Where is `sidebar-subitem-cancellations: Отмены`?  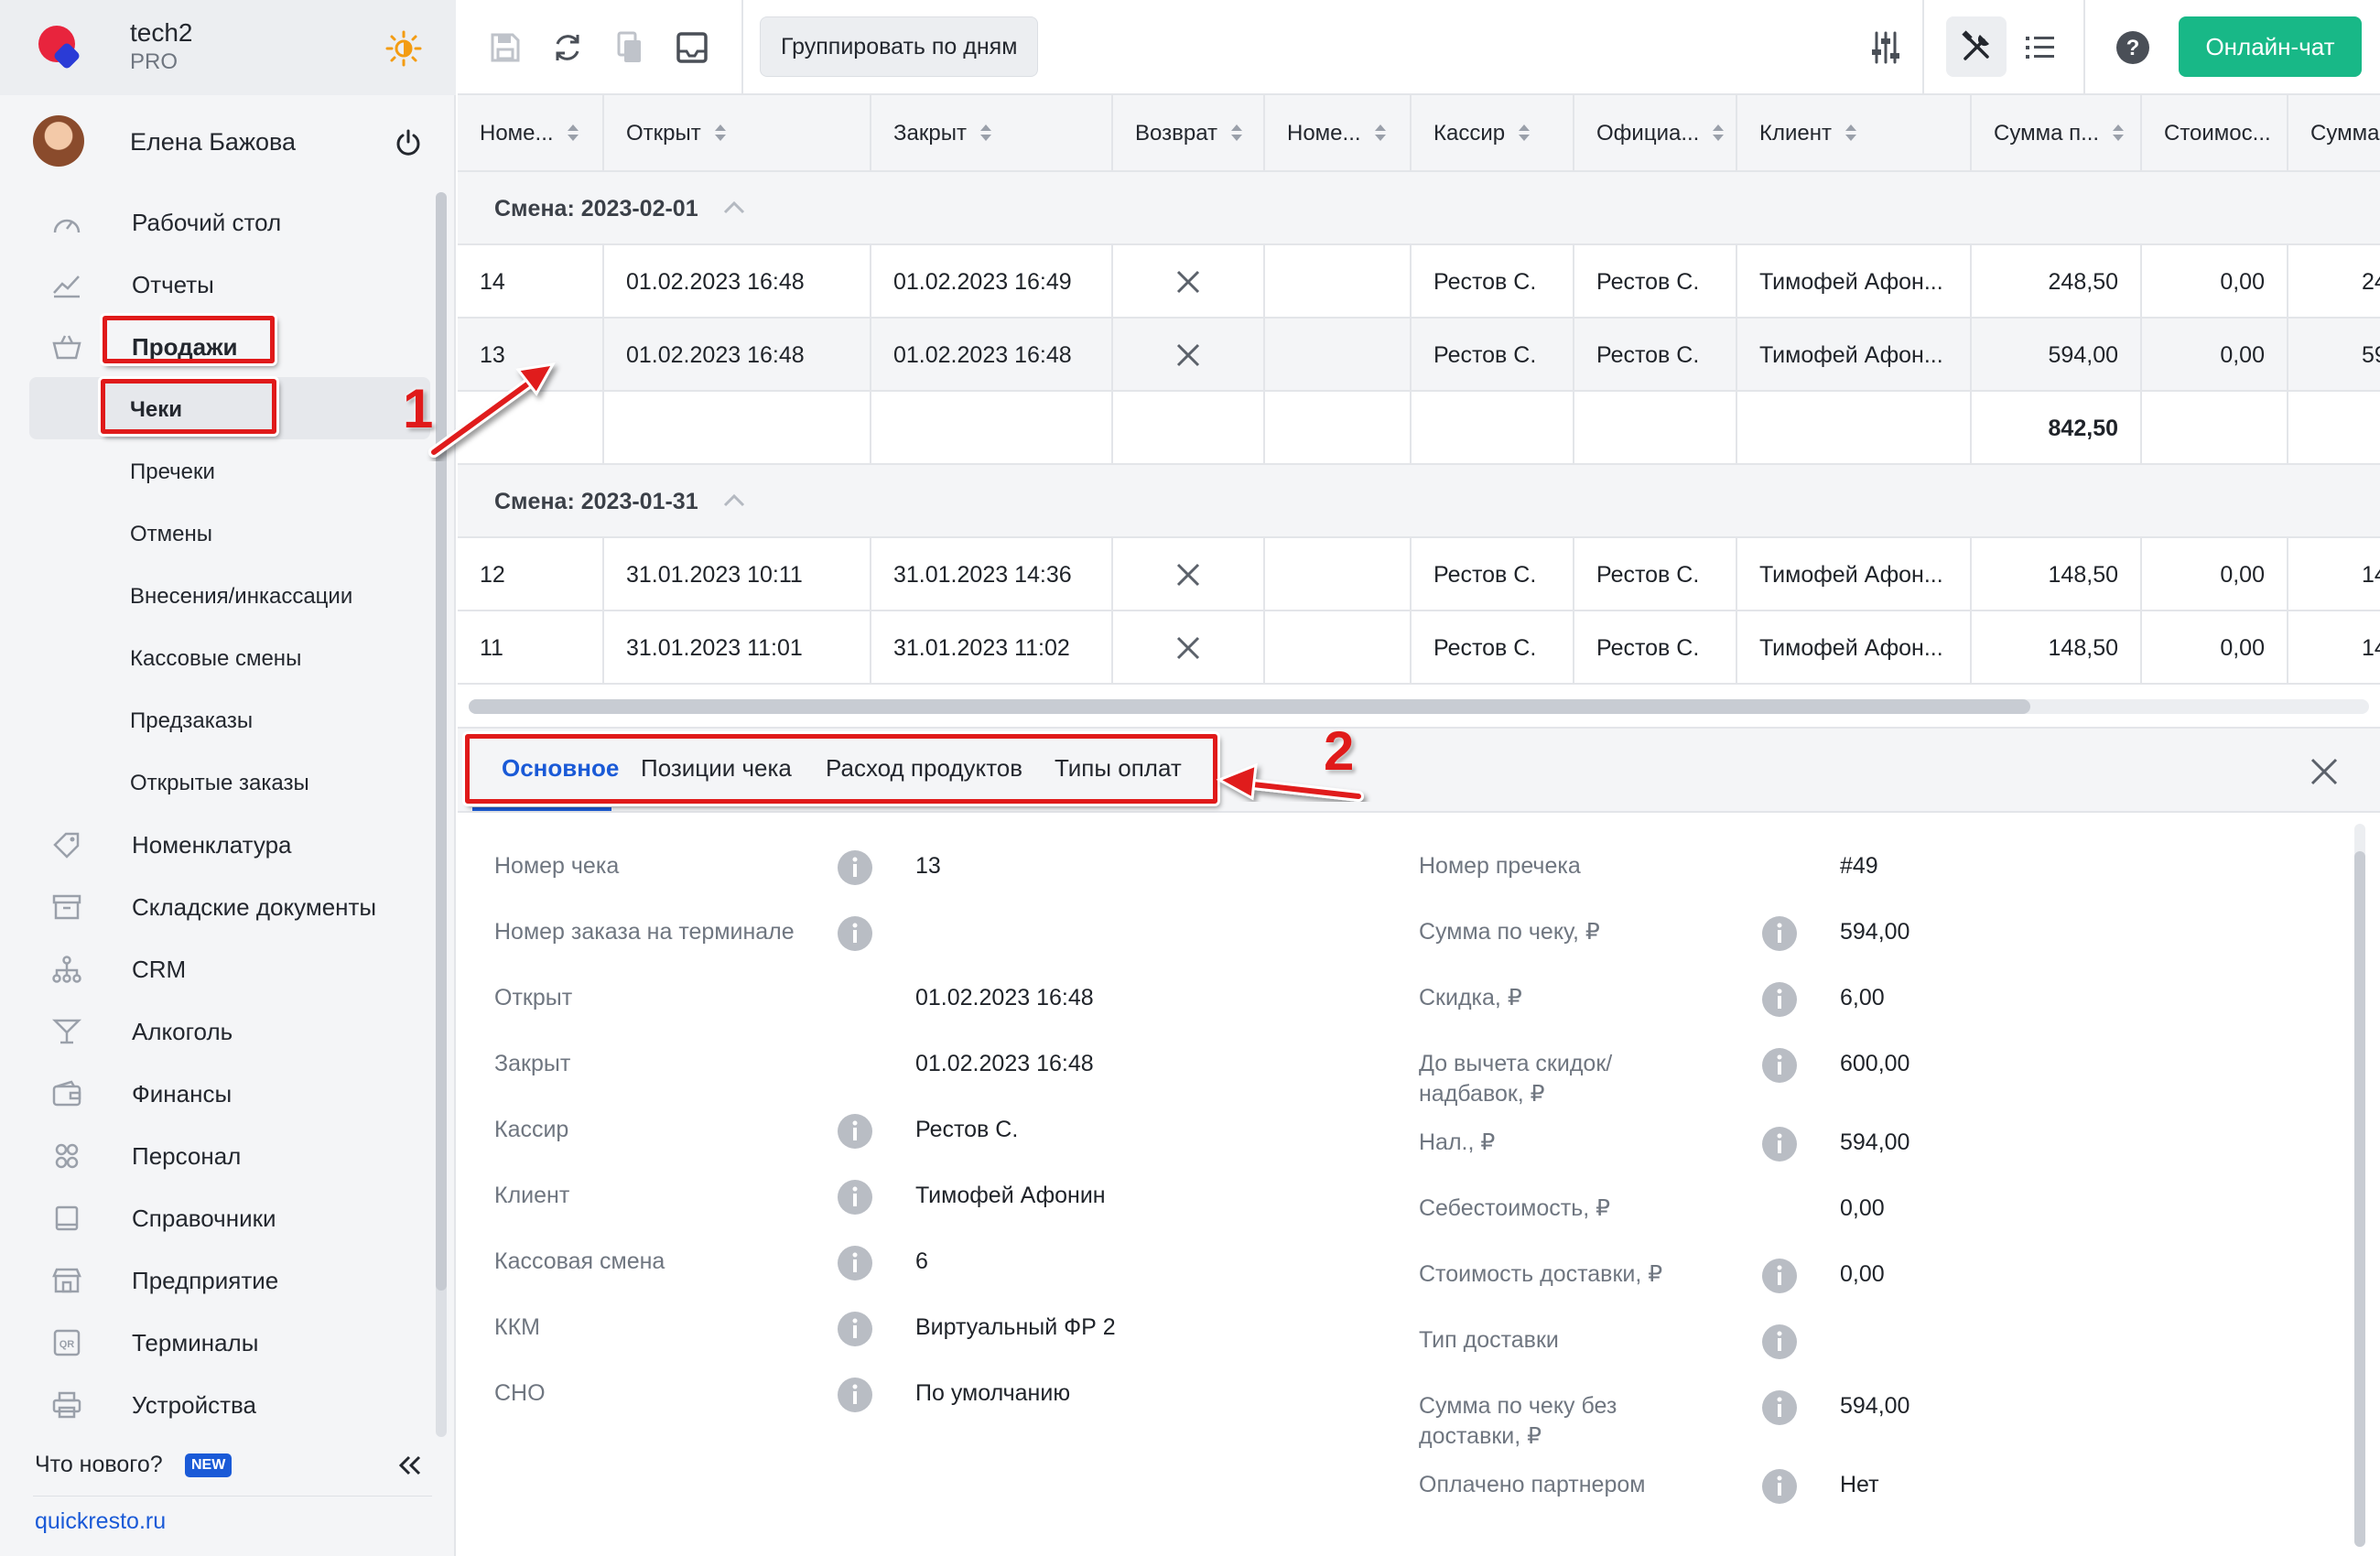 sidebar-subitem-cancellations: Отмены is located at coordinates (215, 533).